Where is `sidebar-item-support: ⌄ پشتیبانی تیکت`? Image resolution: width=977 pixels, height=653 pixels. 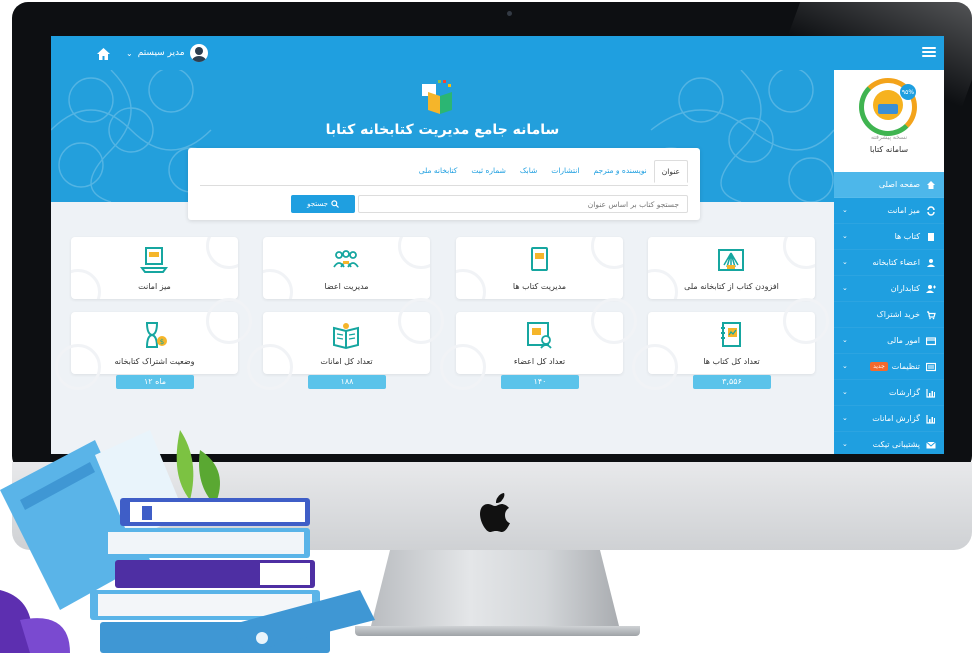 sidebar-item-support: ⌄ پشتیبانی تیکت is located at coordinates (889, 443).